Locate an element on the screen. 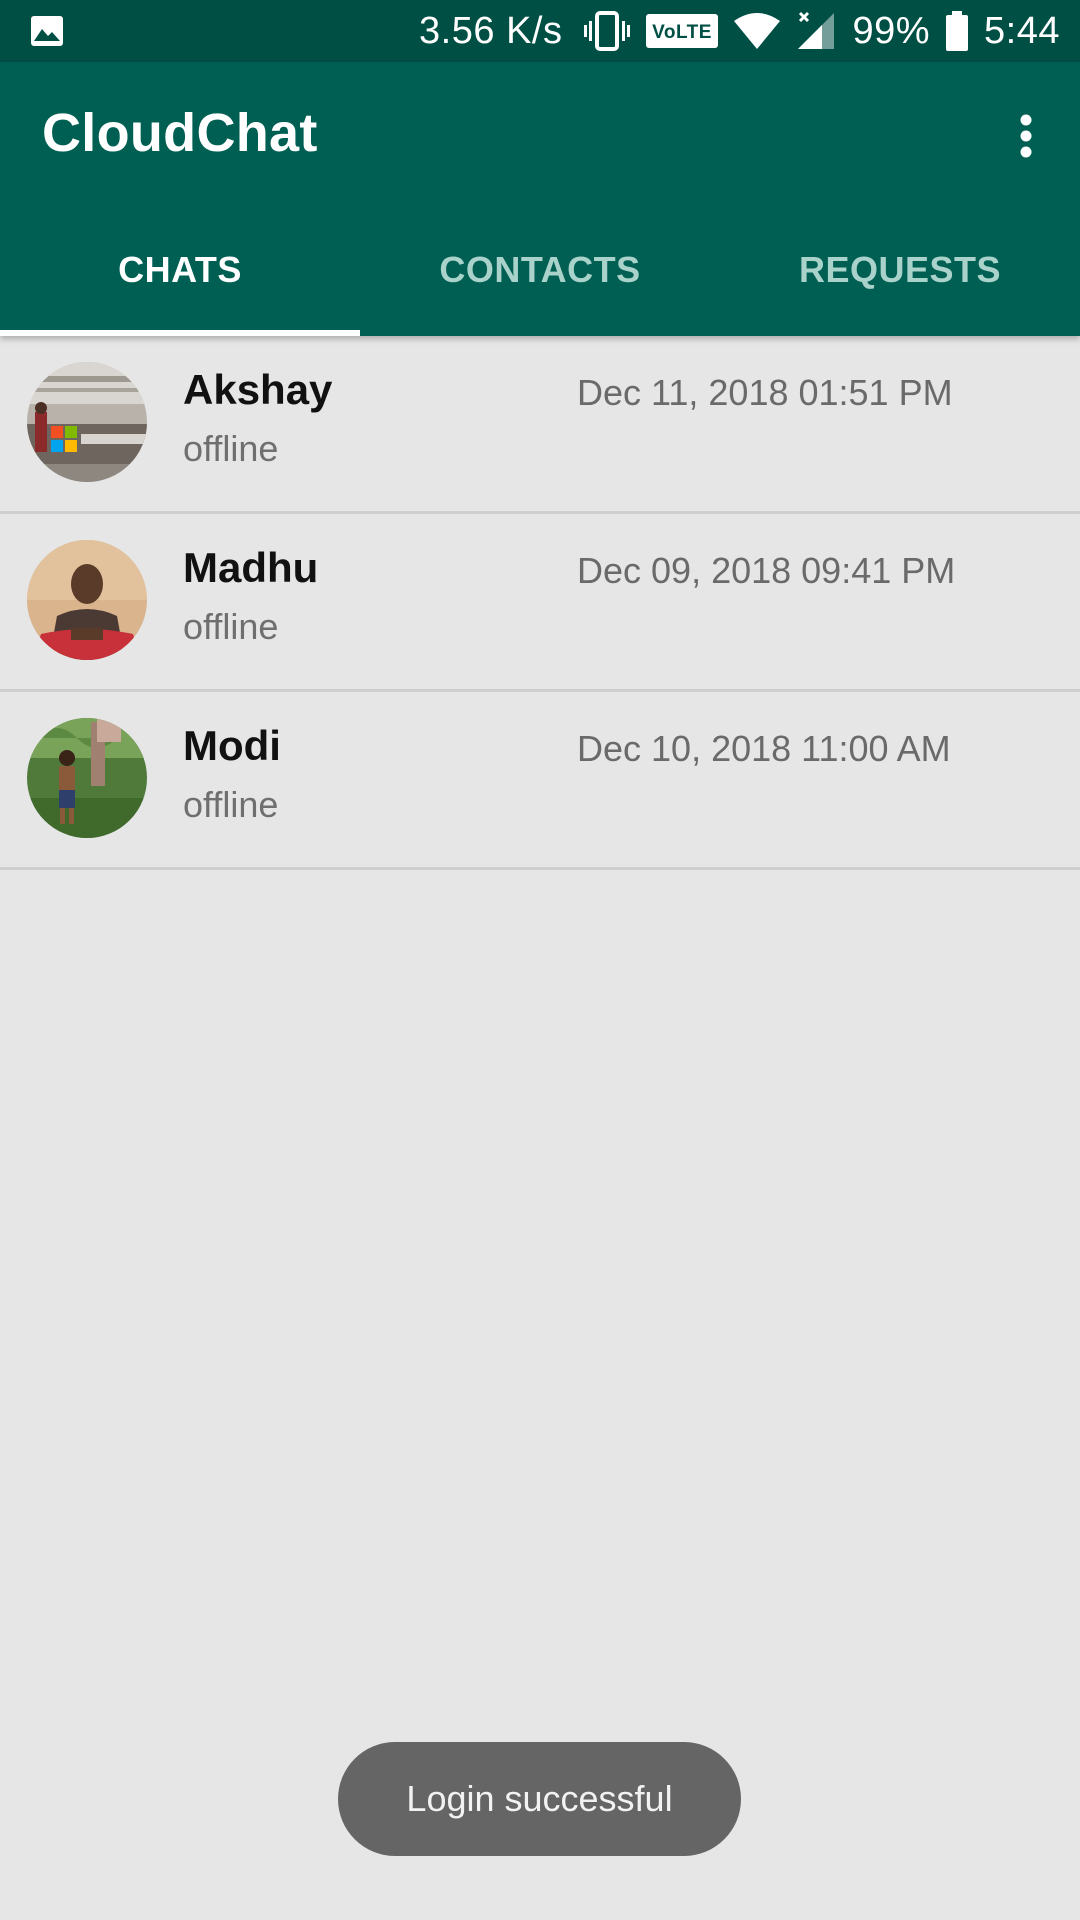 The width and height of the screenshot is (1080, 1920). vibrate-icon is located at coordinates (607, 31).